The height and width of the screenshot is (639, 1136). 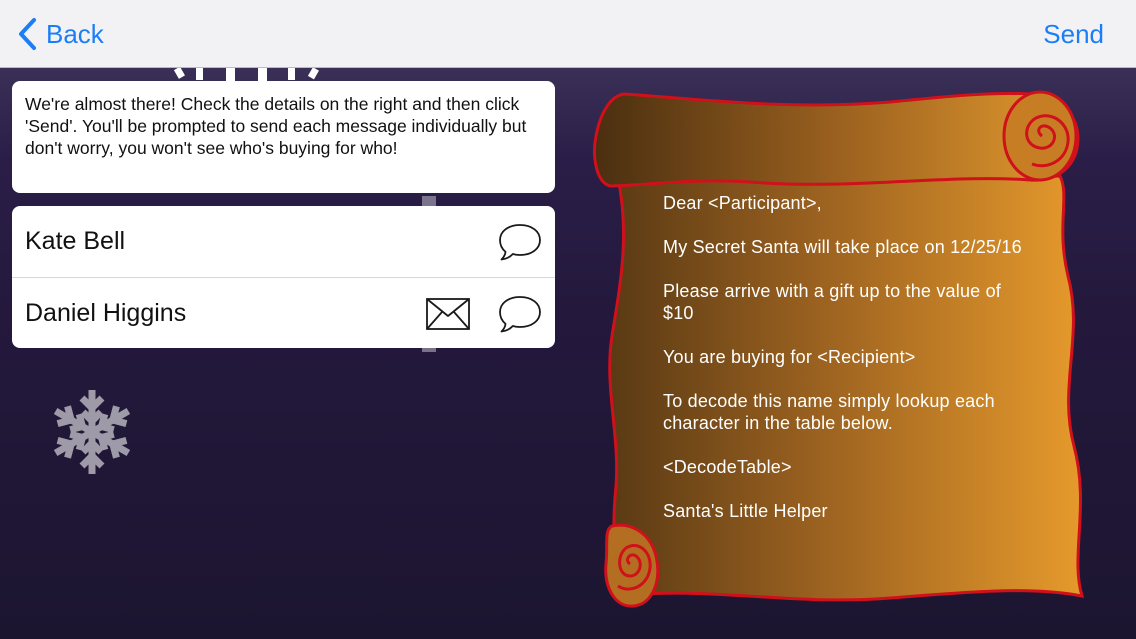 I want to click on contacts-list: Kate Bell Daniel Higgins, so click(x=283, y=277).